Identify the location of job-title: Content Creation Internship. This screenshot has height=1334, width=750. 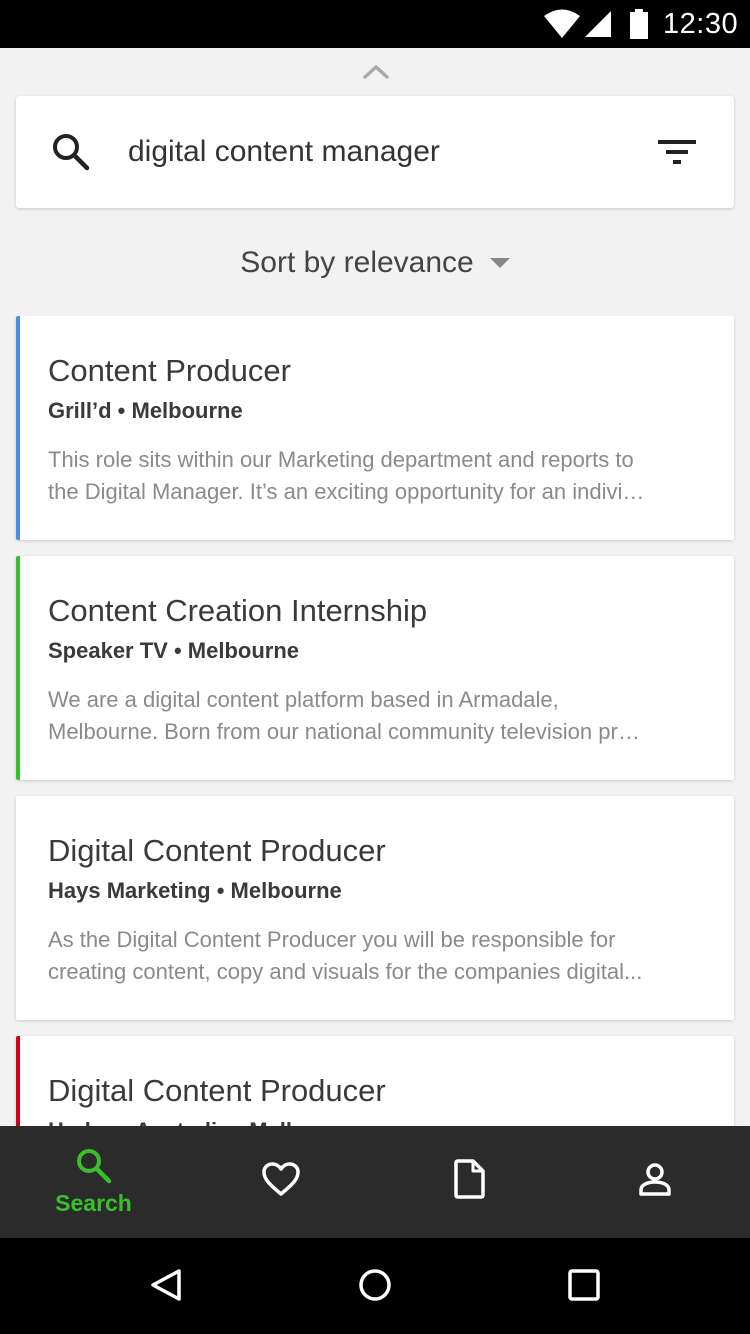
(238, 610).